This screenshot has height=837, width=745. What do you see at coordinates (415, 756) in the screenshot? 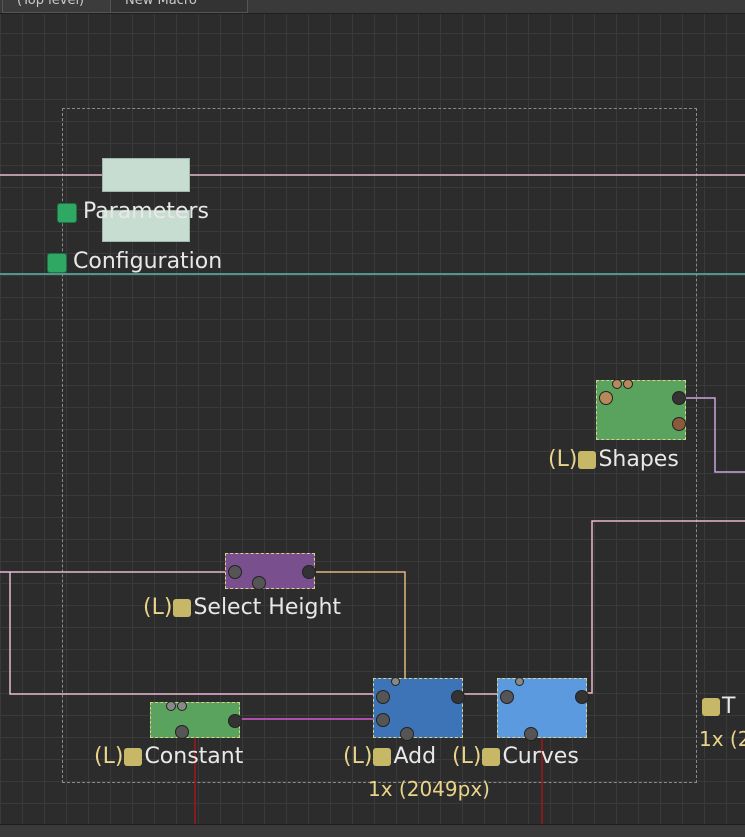
I see `add-name: Add` at bounding box center [415, 756].